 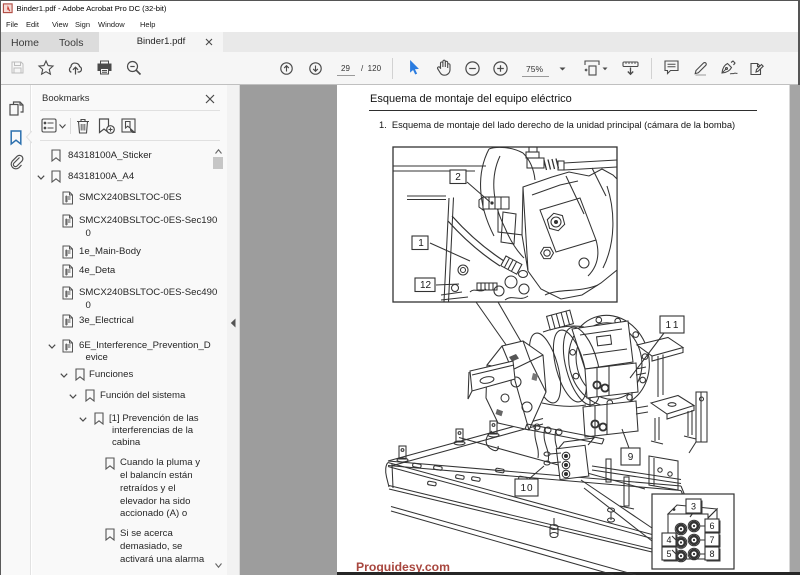 I want to click on svg-text: 8, so click(x=711, y=554).